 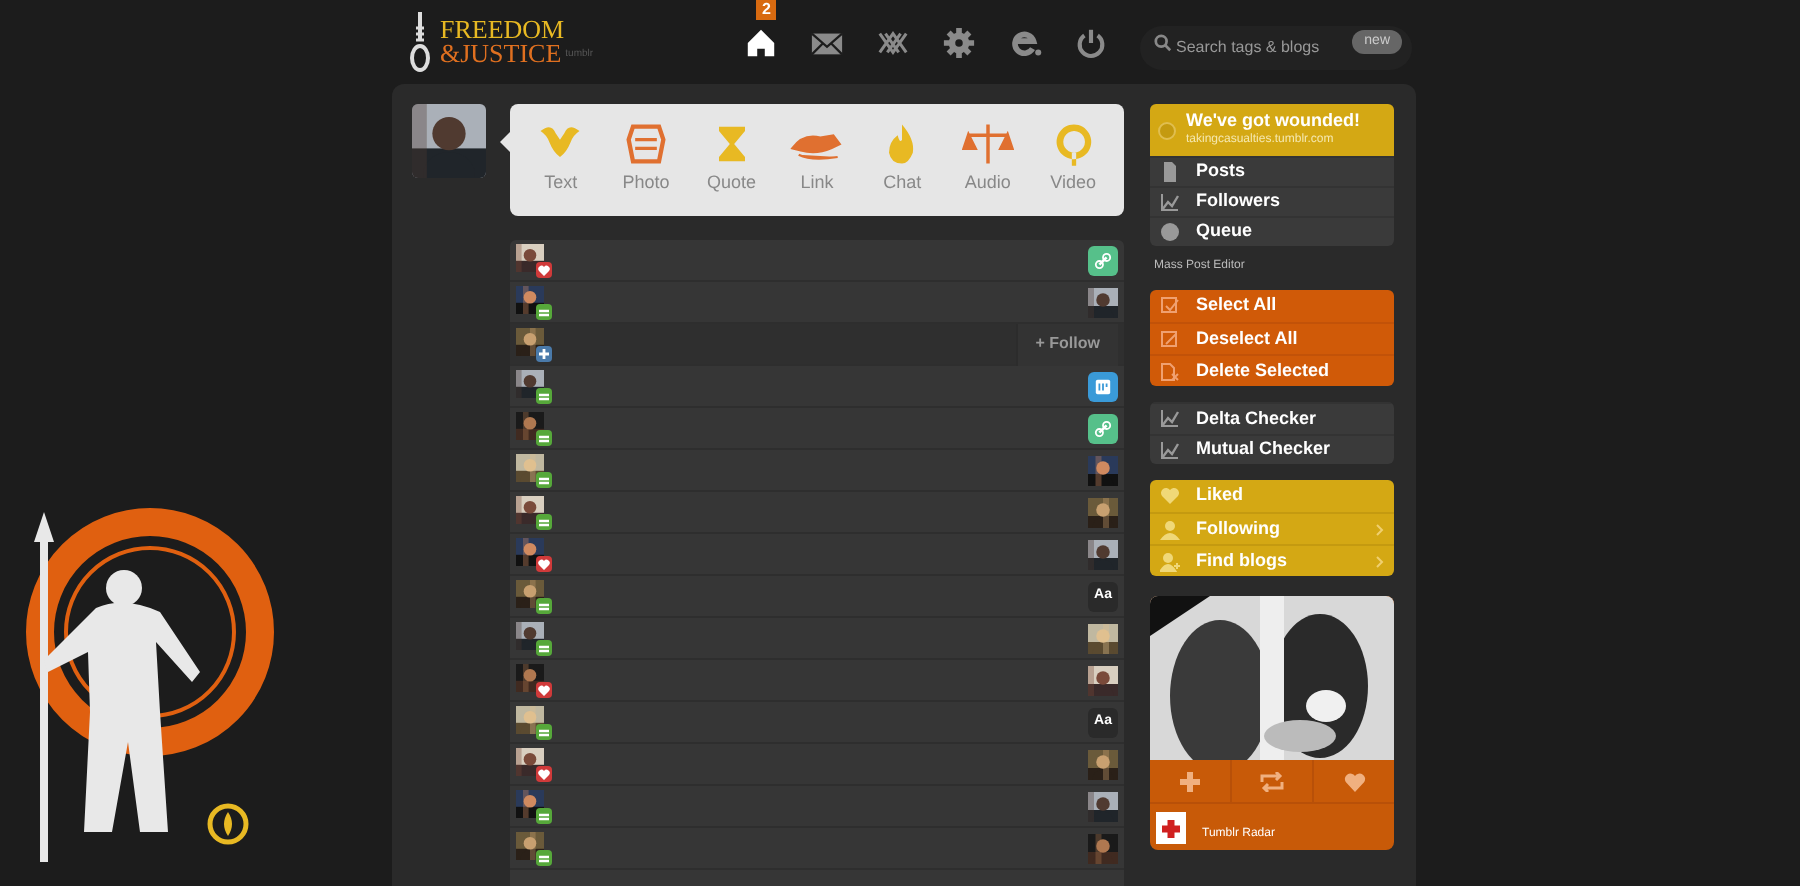 I want to click on search-icon, so click(x=1163, y=43).